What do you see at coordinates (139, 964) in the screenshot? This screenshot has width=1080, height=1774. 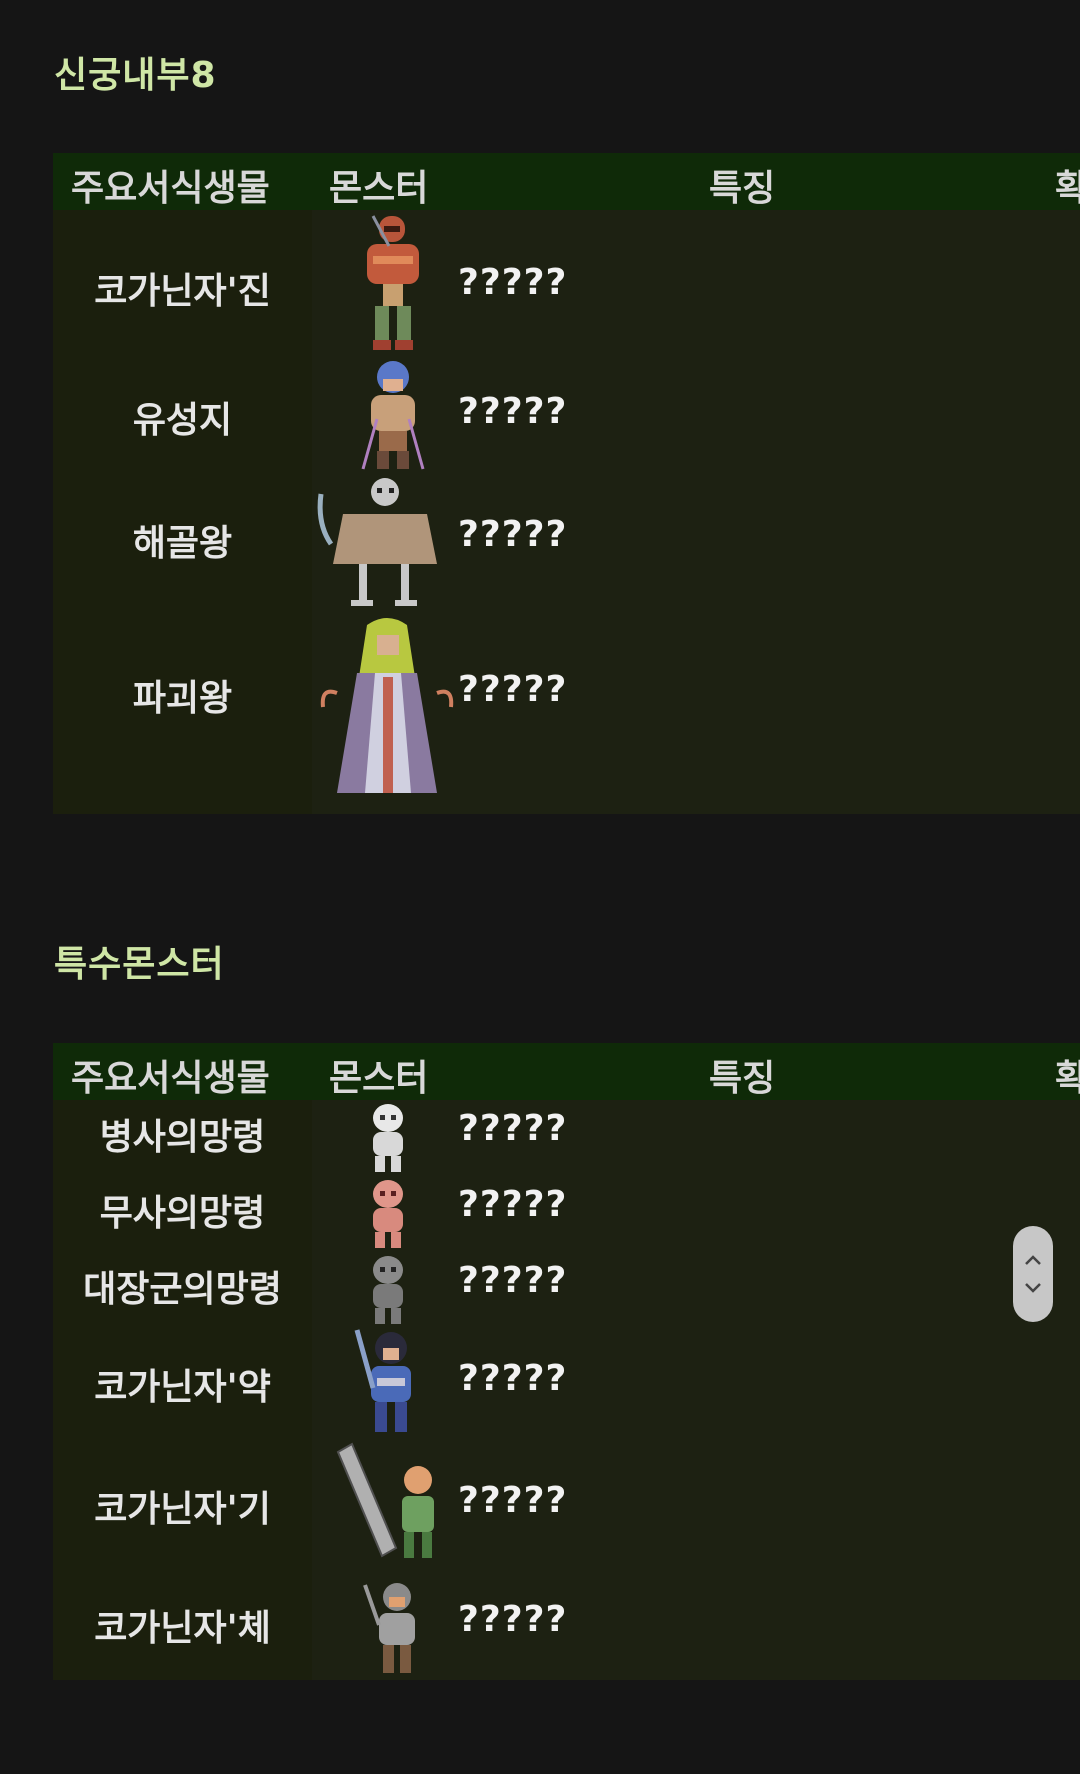 I see `section-title-special: 특수몬스터` at bounding box center [139, 964].